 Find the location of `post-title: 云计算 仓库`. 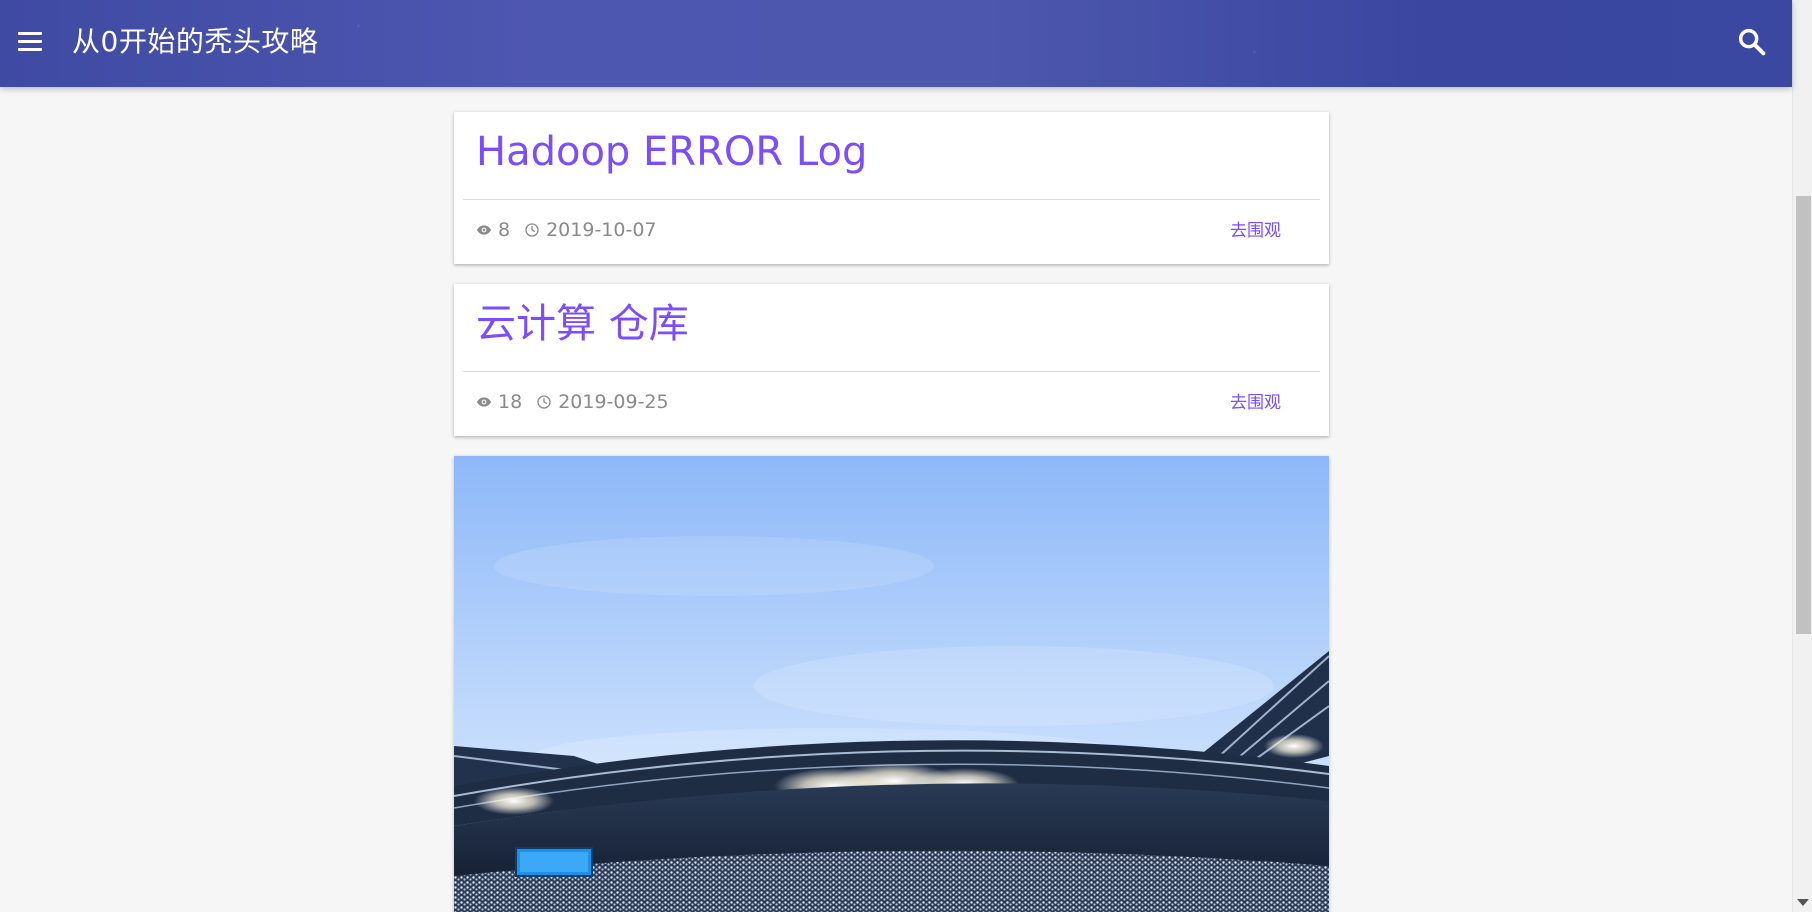

post-title: 云计算 仓库 is located at coordinates (582, 324).